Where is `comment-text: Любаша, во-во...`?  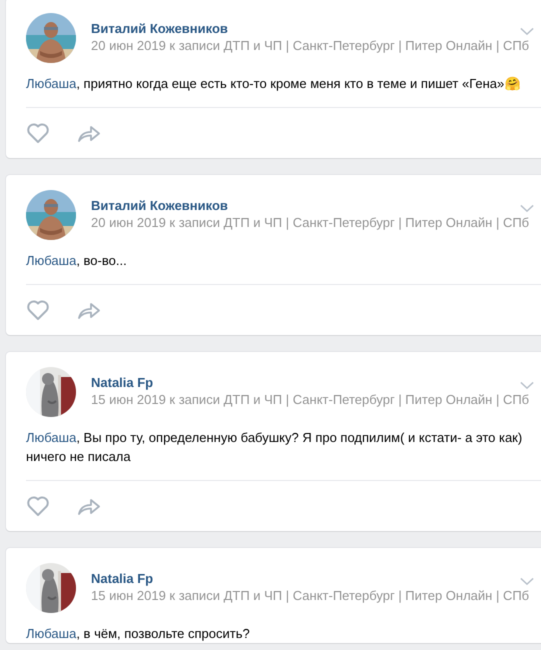 comment-text: Любаша, во-во... is located at coordinates (77, 261).